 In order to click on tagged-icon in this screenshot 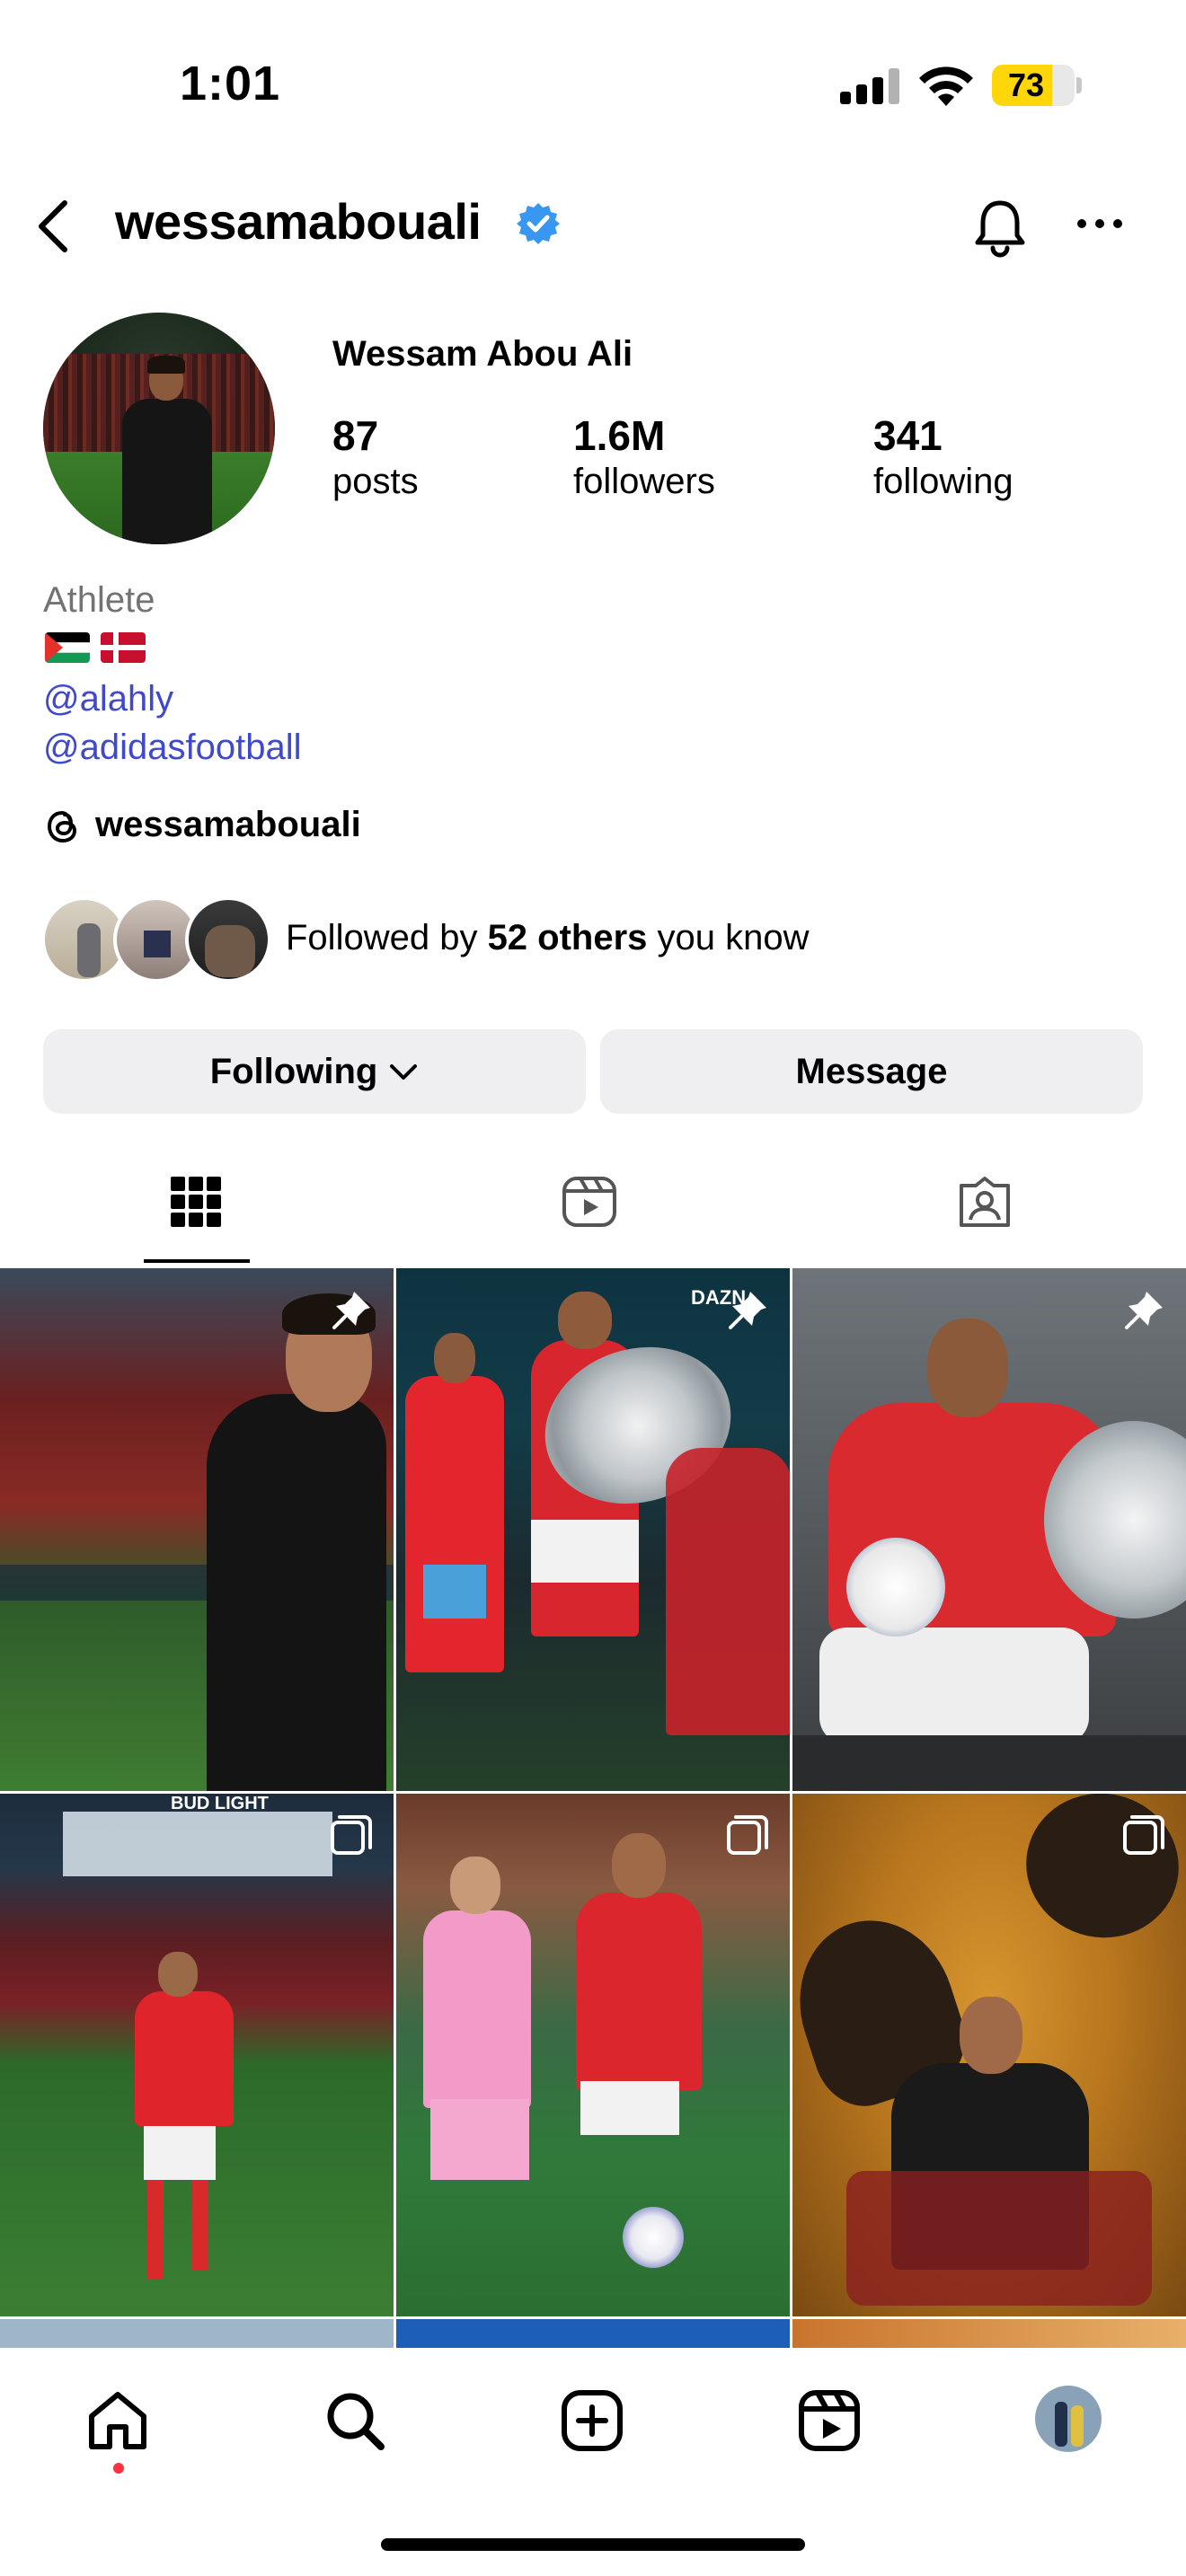, I will do `click(984, 1202)`.